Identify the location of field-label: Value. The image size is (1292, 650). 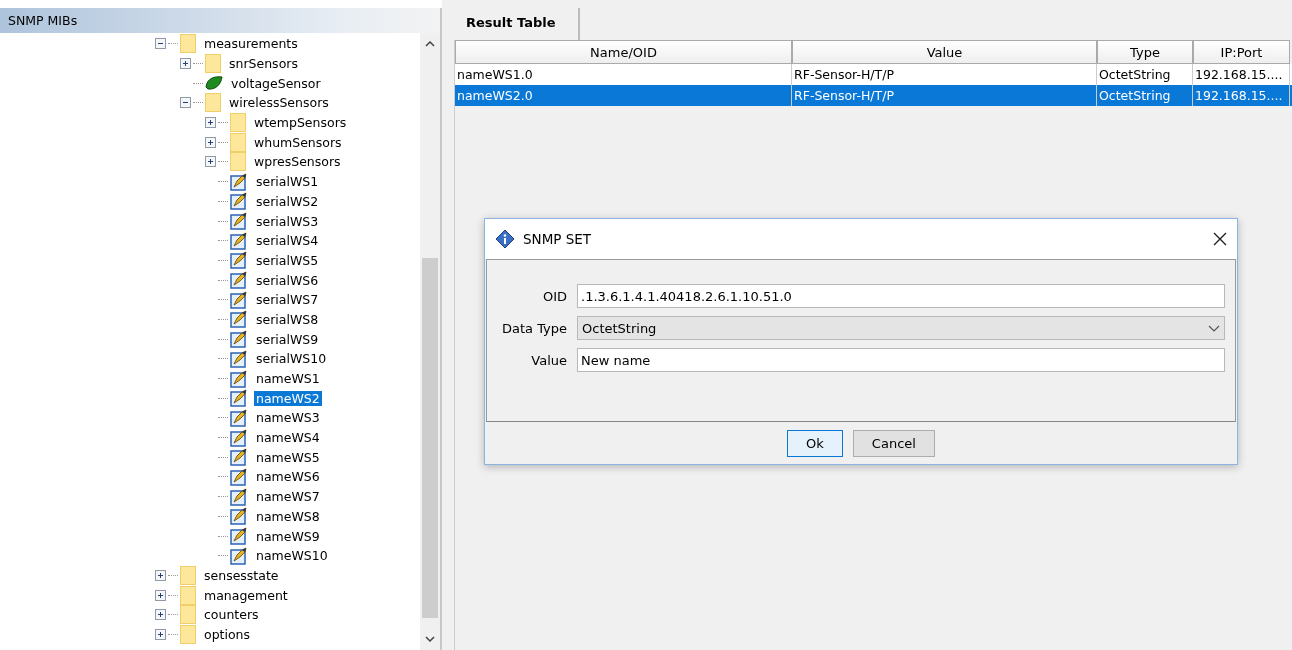
(549, 360).